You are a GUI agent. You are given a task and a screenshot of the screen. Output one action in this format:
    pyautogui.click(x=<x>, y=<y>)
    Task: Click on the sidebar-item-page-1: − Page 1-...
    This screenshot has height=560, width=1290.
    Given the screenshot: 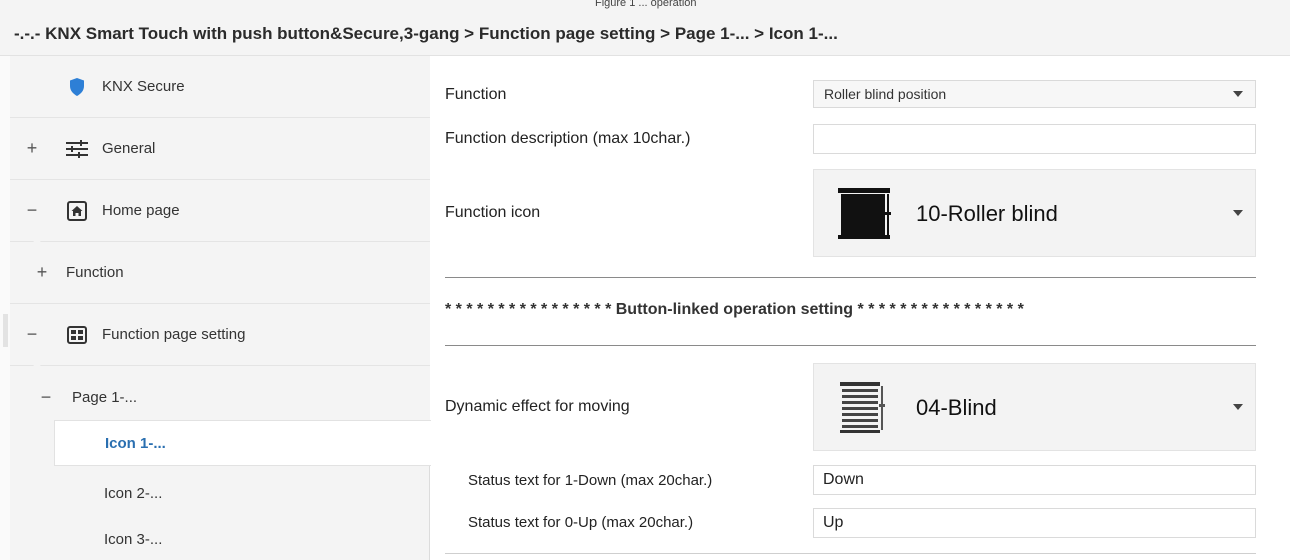 What is the action you would take?
    pyautogui.click(x=220, y=397)
    